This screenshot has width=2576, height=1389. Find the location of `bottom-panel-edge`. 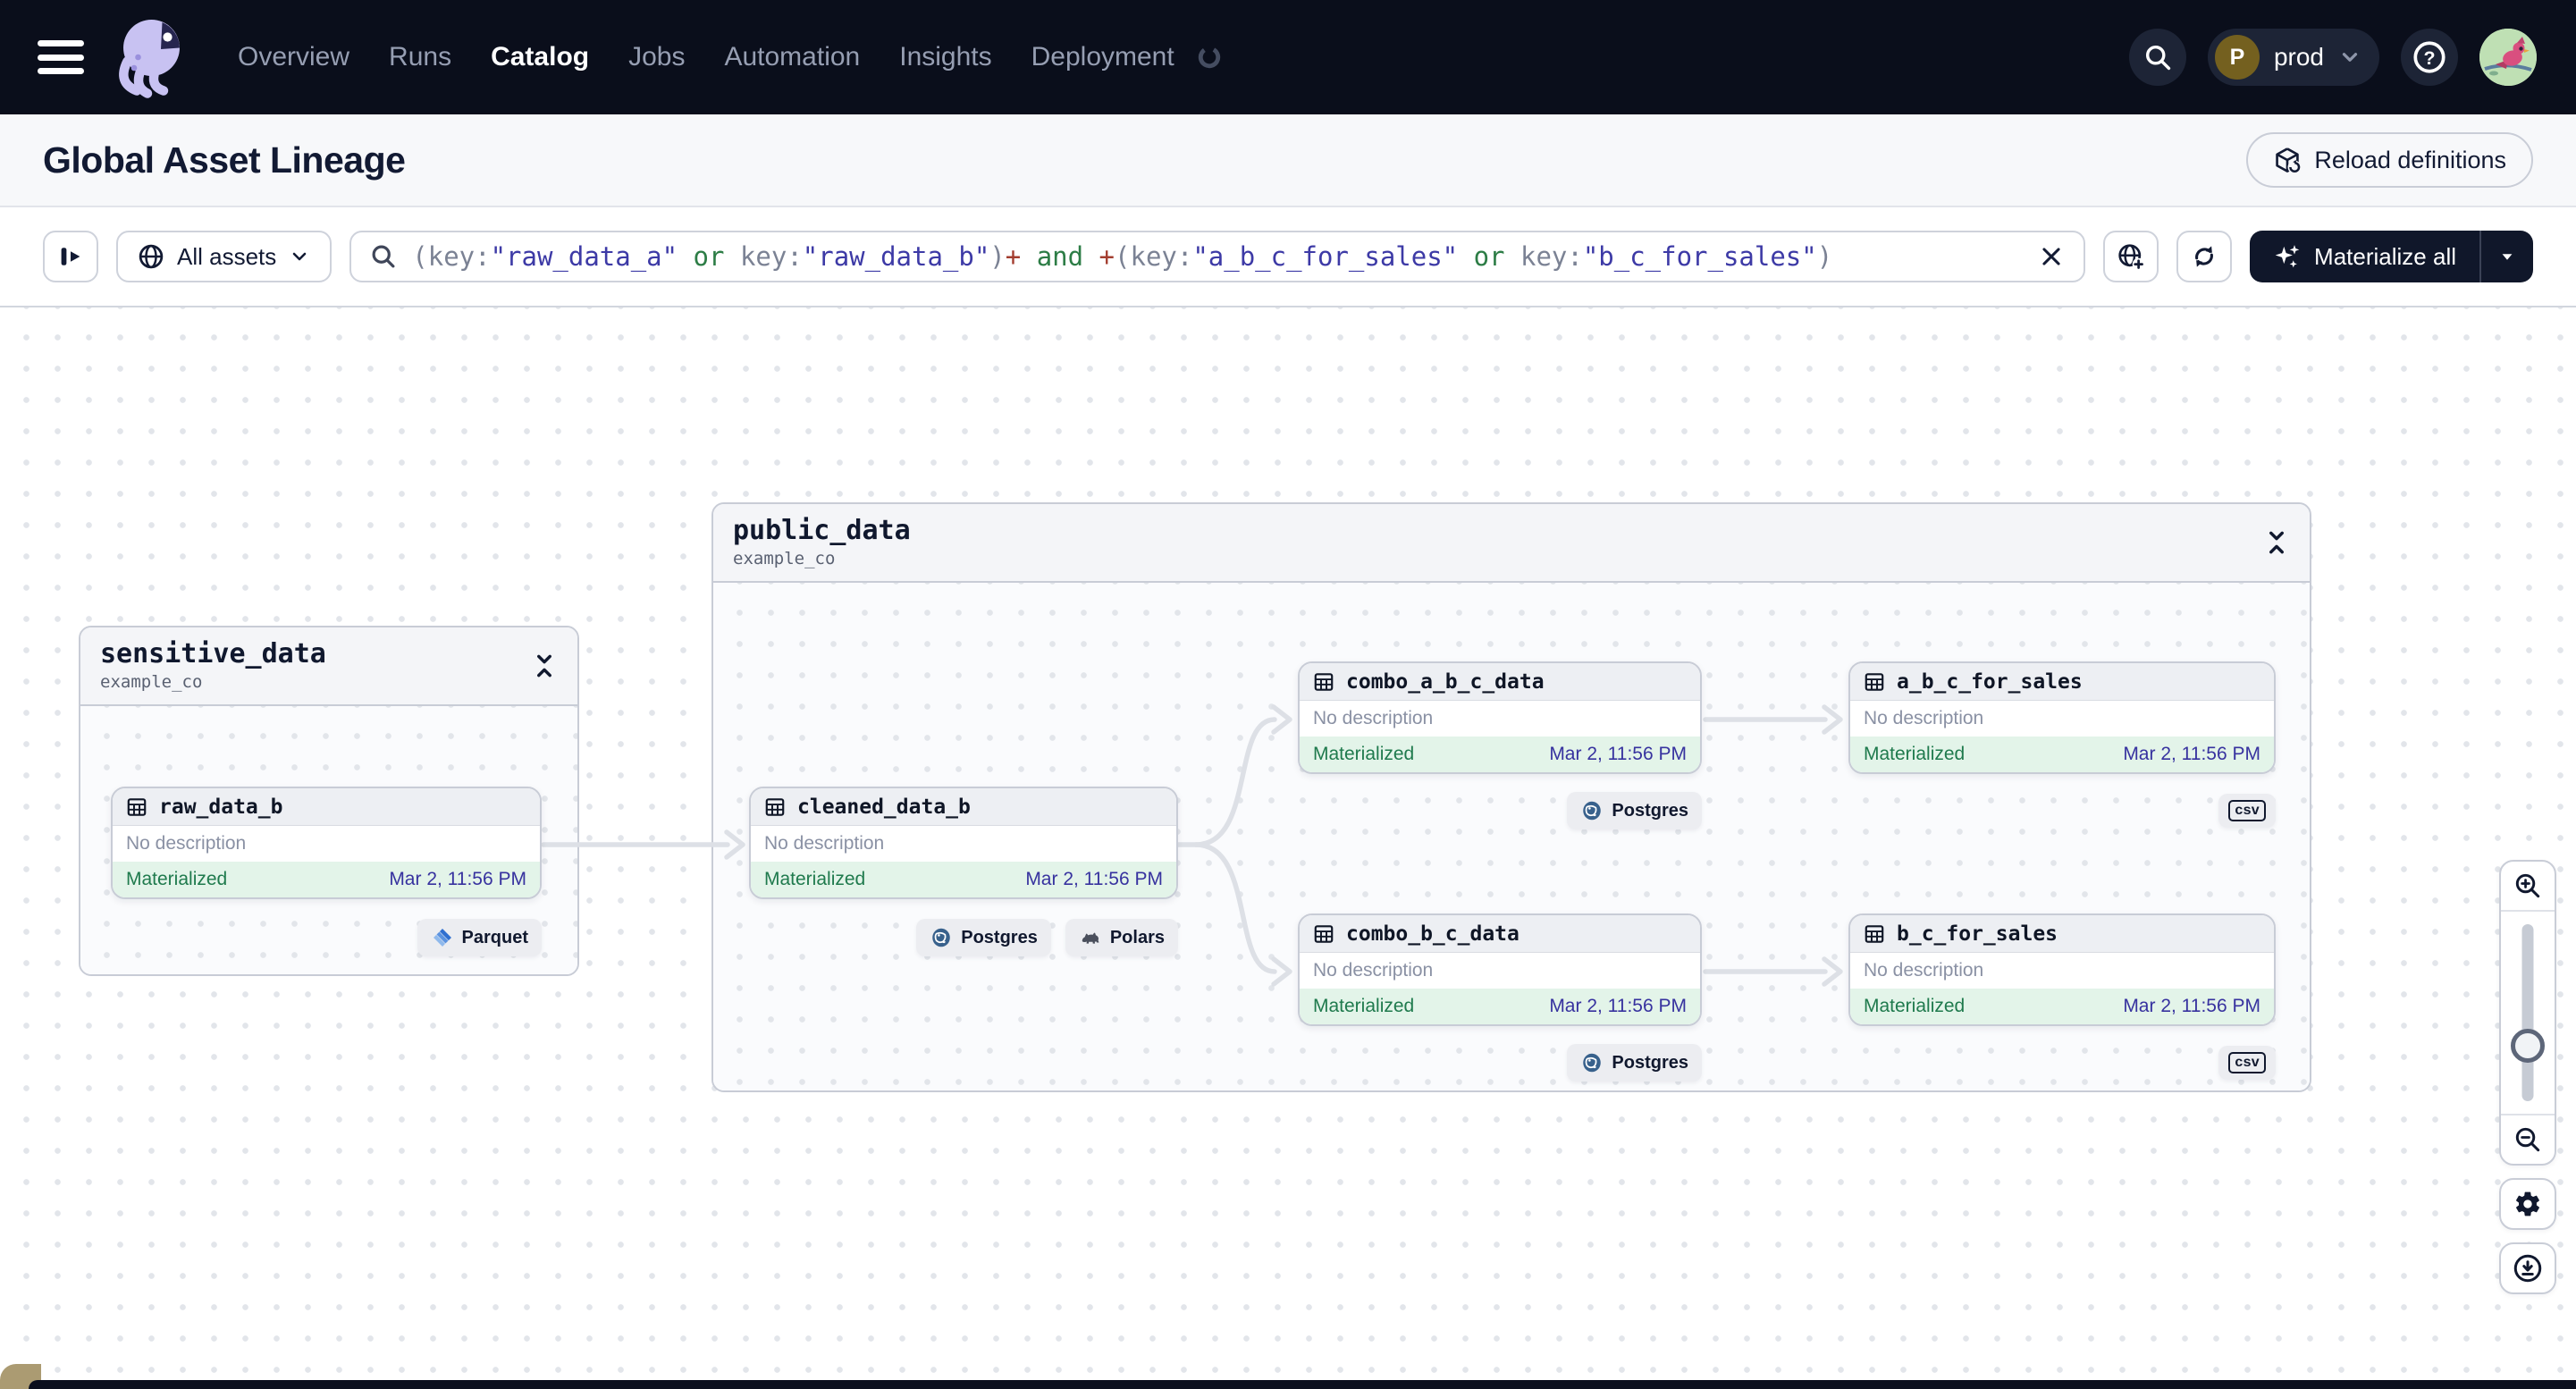

bottom-panel-edge is located at coordinates (1302, 1384).